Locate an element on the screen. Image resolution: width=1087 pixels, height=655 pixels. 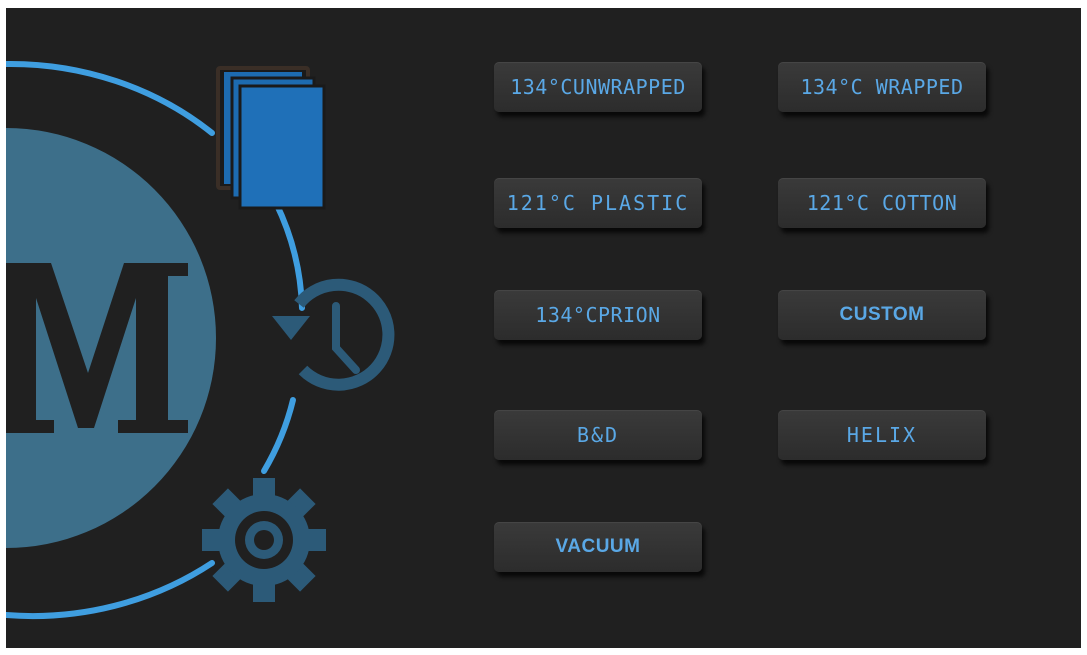
program-121-plastic-button: 121°C PLASTIC is located at coordinates (598, 203).